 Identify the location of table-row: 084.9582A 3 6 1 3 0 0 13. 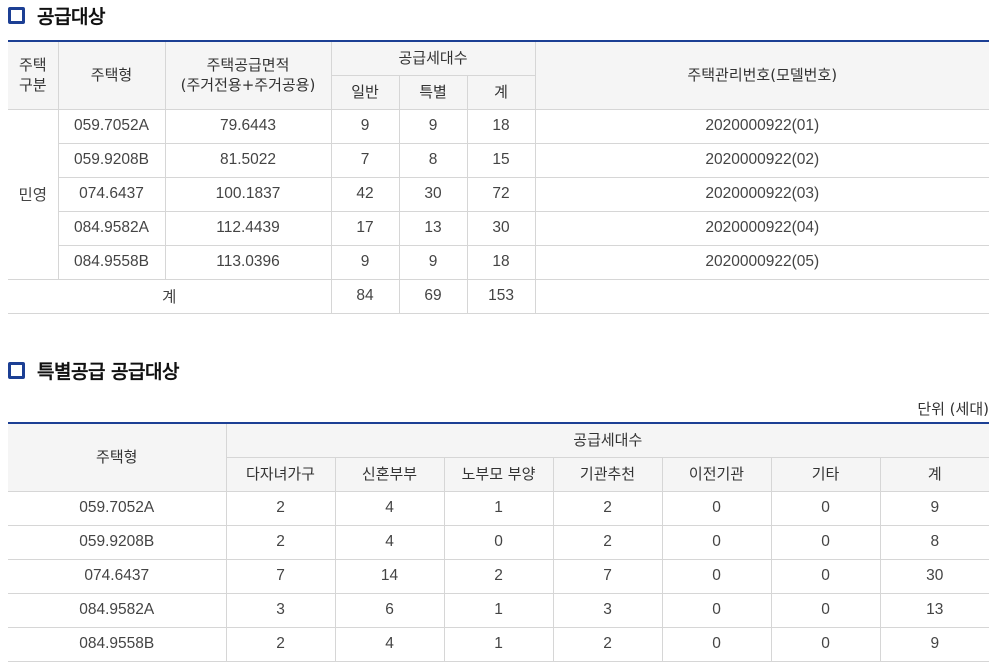
(499, 610).